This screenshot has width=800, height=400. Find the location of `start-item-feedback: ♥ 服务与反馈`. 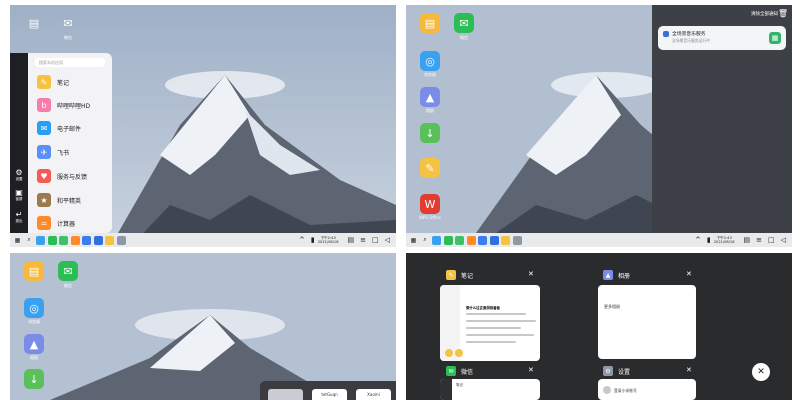

start-item-feedback: ♥ 服务与反馈 is located at coordinates (62, 176).